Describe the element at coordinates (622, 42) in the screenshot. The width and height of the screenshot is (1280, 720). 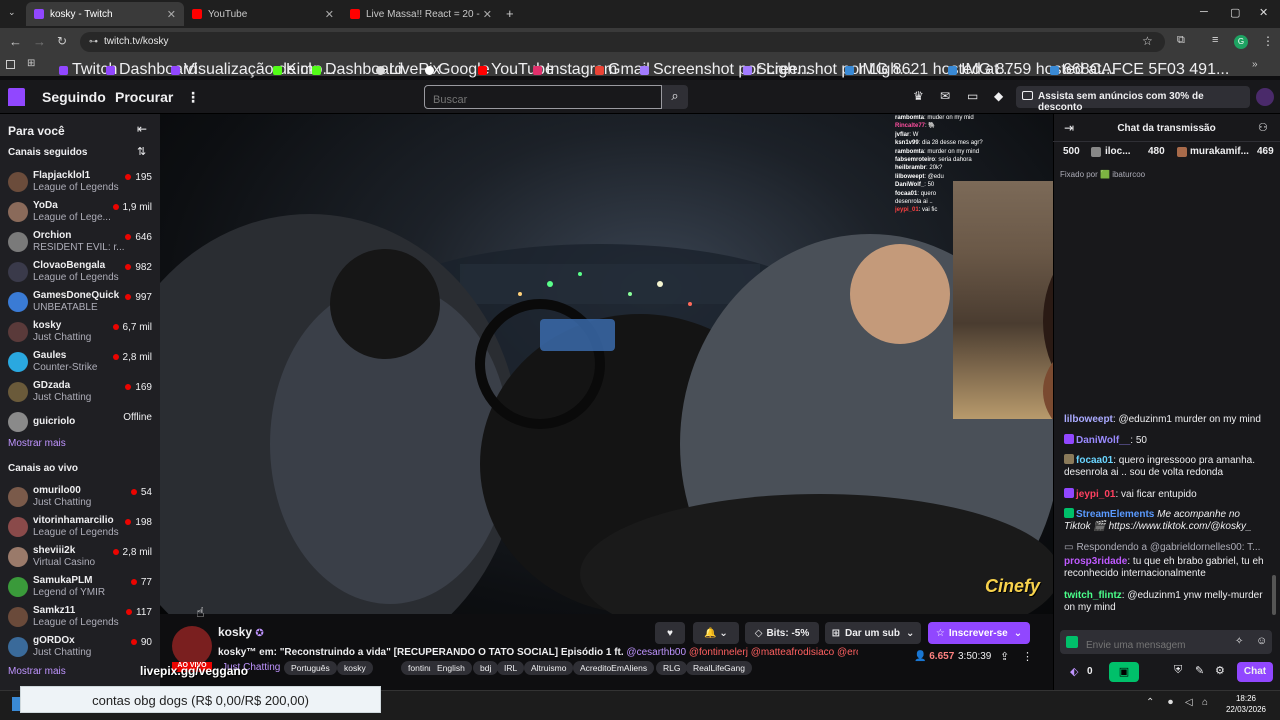
I see `url-input: twitch.tv/kosky` at that location.